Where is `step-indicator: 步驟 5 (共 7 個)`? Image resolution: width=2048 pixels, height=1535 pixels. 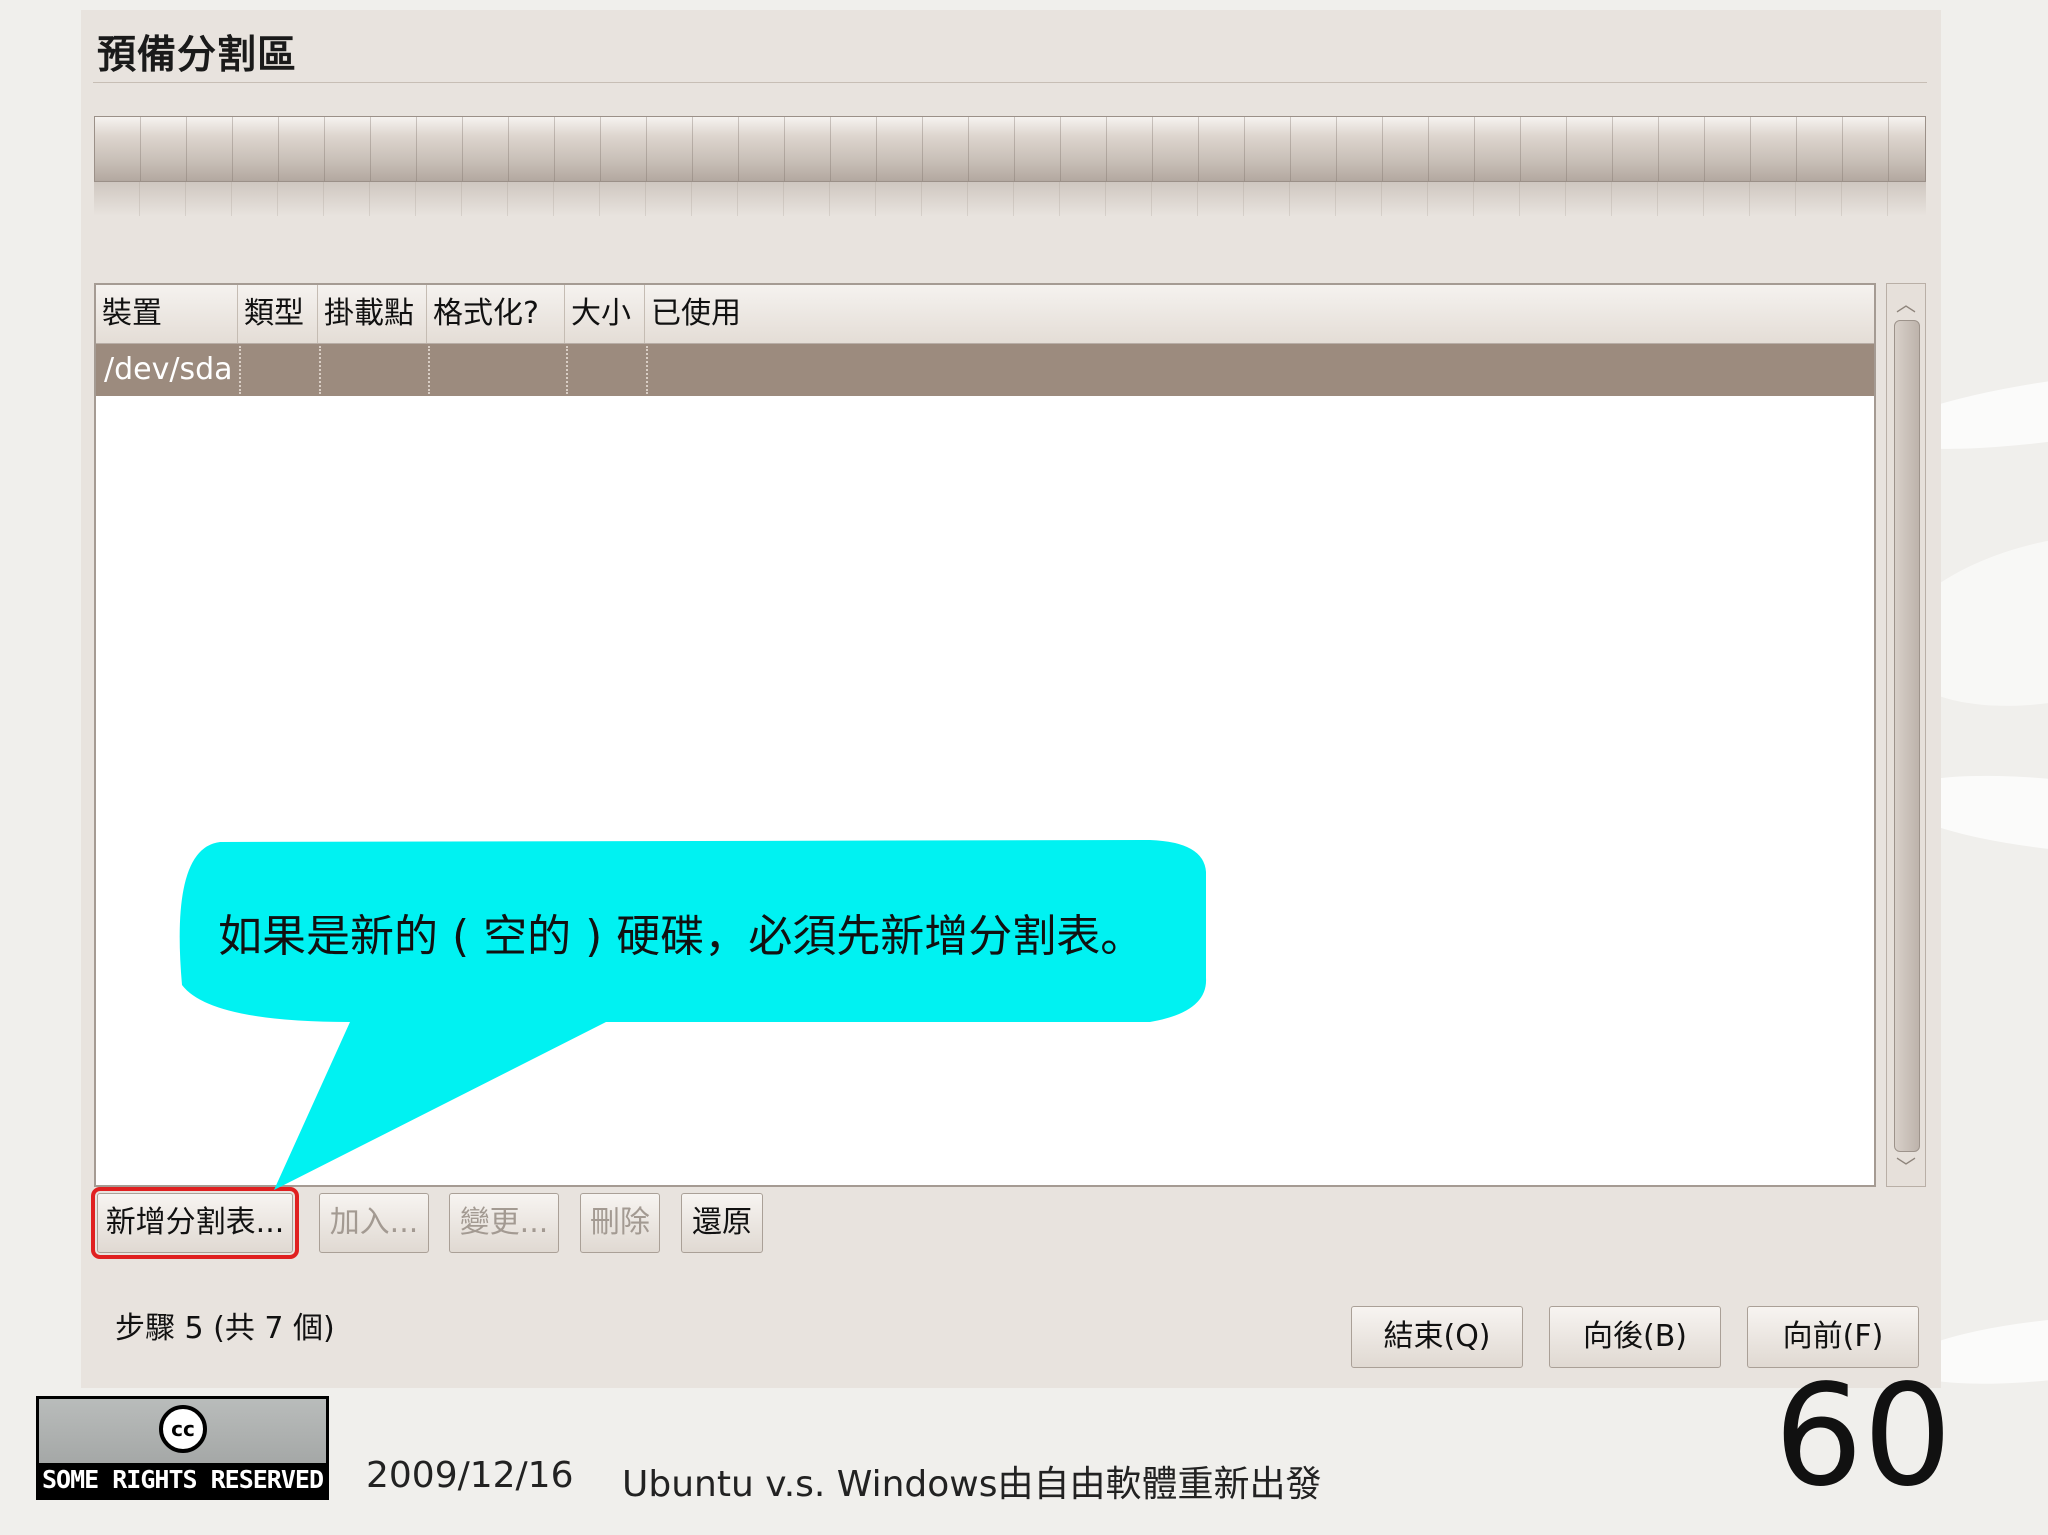
step-indicator: 步驟 5 (共 7 個) is located at coordinates (225, 1328).